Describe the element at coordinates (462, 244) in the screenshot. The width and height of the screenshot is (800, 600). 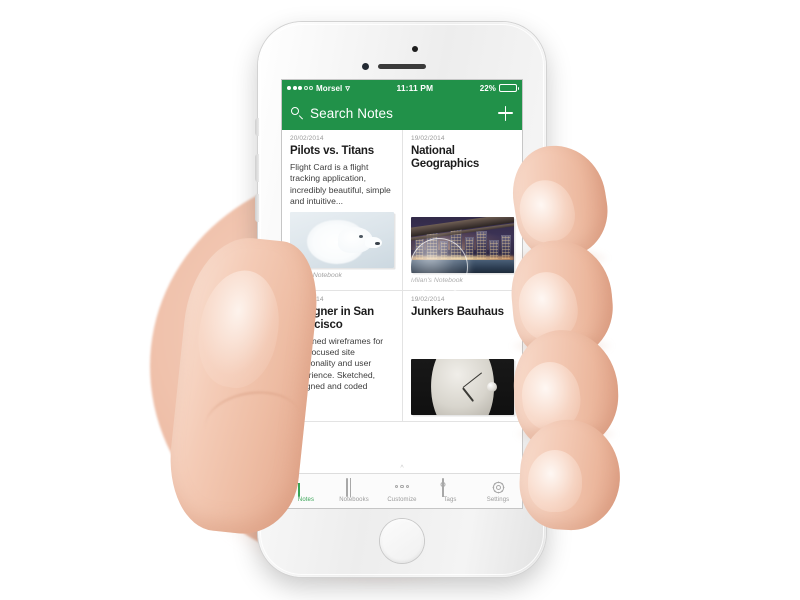
I see `night-cityscape-photo` at that location.